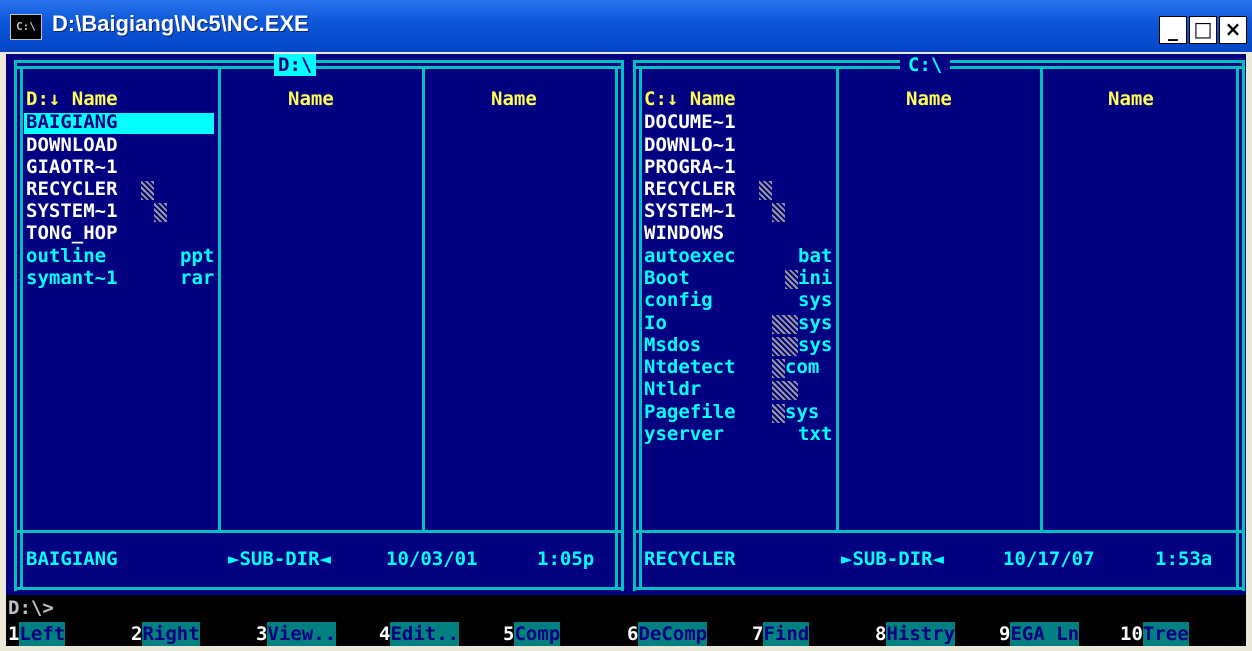 Image resolution: width=1252 pixels, height=651 pixels. I want to click on fkey-view: 3View.., so click(296, 634).